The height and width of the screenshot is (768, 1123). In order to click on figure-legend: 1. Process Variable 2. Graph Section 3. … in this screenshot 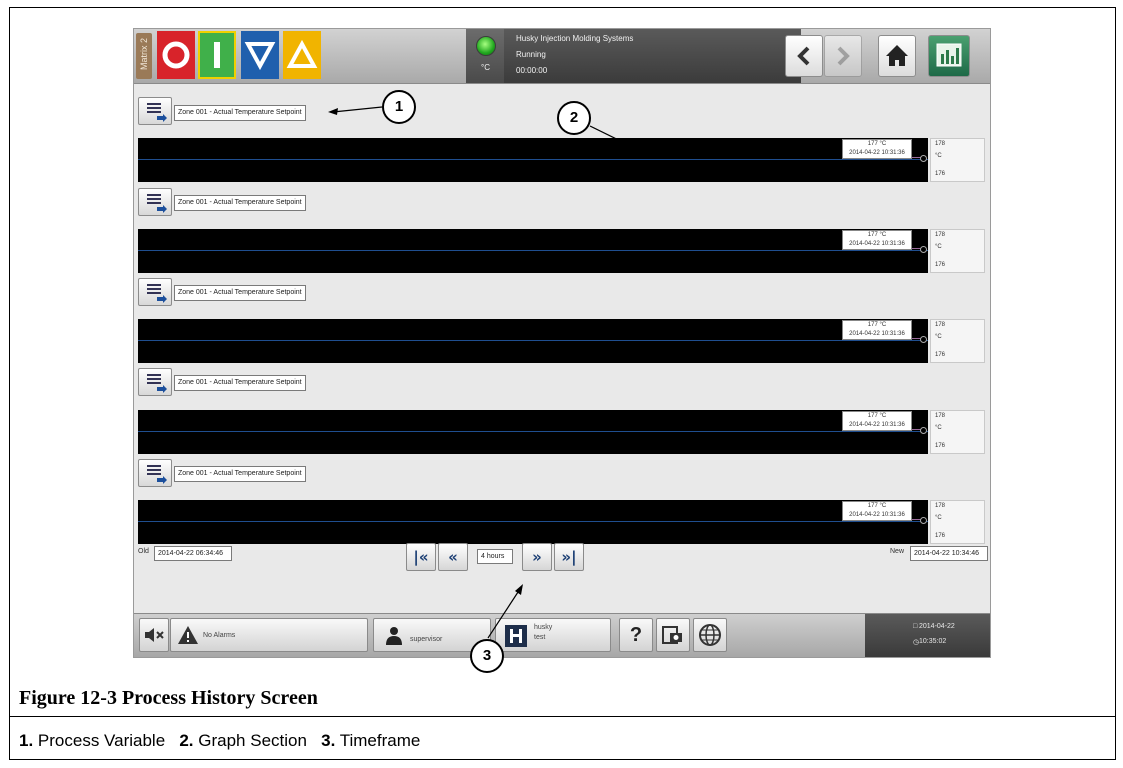, I will do `click(220, 740)`.